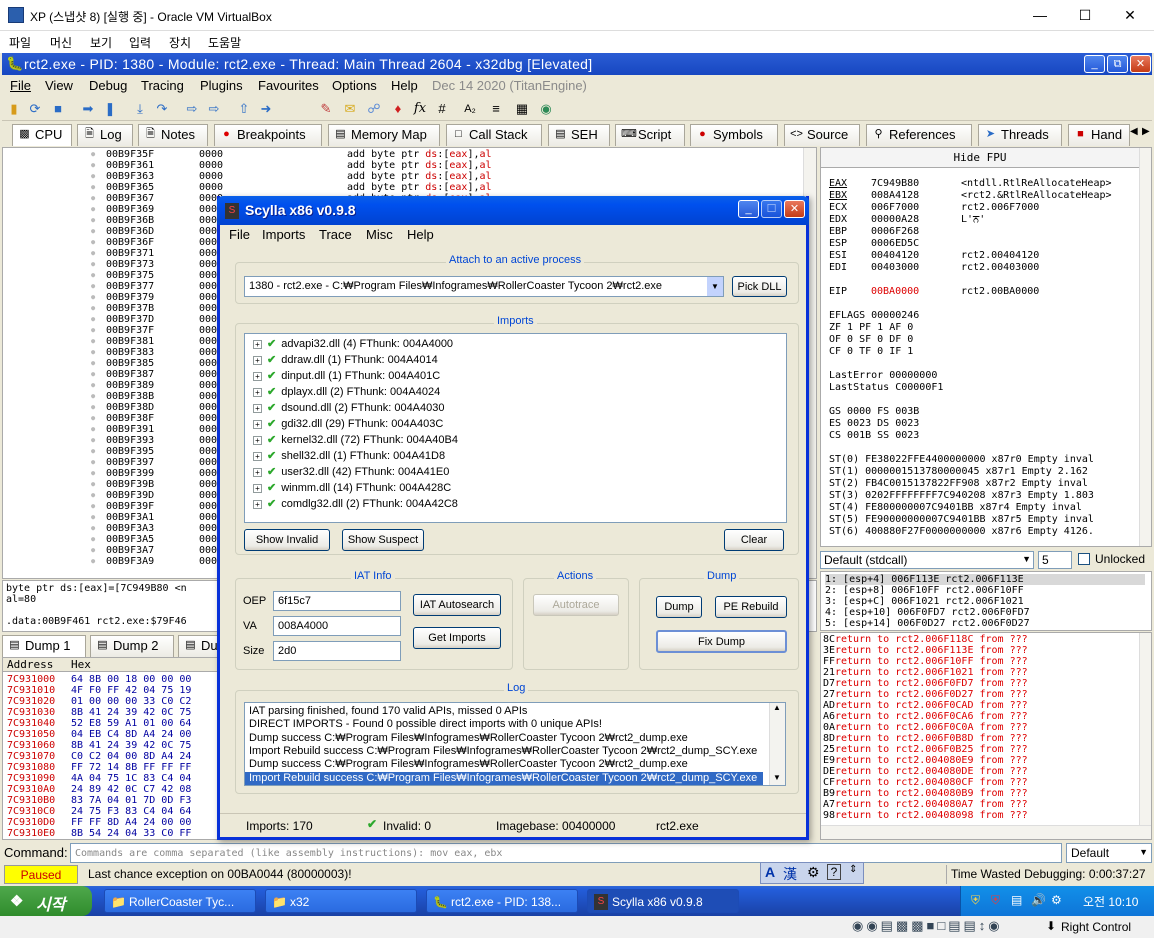 The width and height of the screenshot is (1154, 938). Describe the element at coordinates (986, 832) in the screenshot. I see `callstack-hscrollbar` at that location.